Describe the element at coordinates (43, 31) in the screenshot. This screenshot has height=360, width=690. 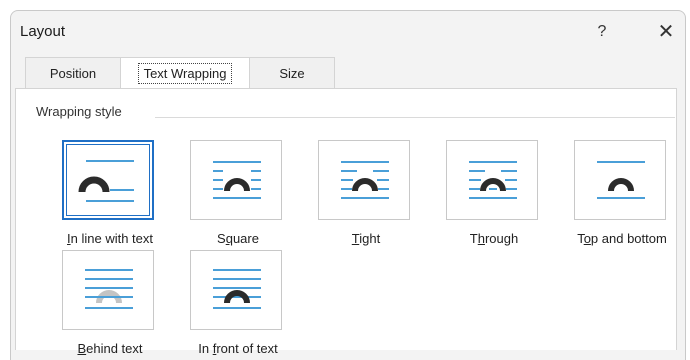
I see `dialog-title: Layout` at that location.